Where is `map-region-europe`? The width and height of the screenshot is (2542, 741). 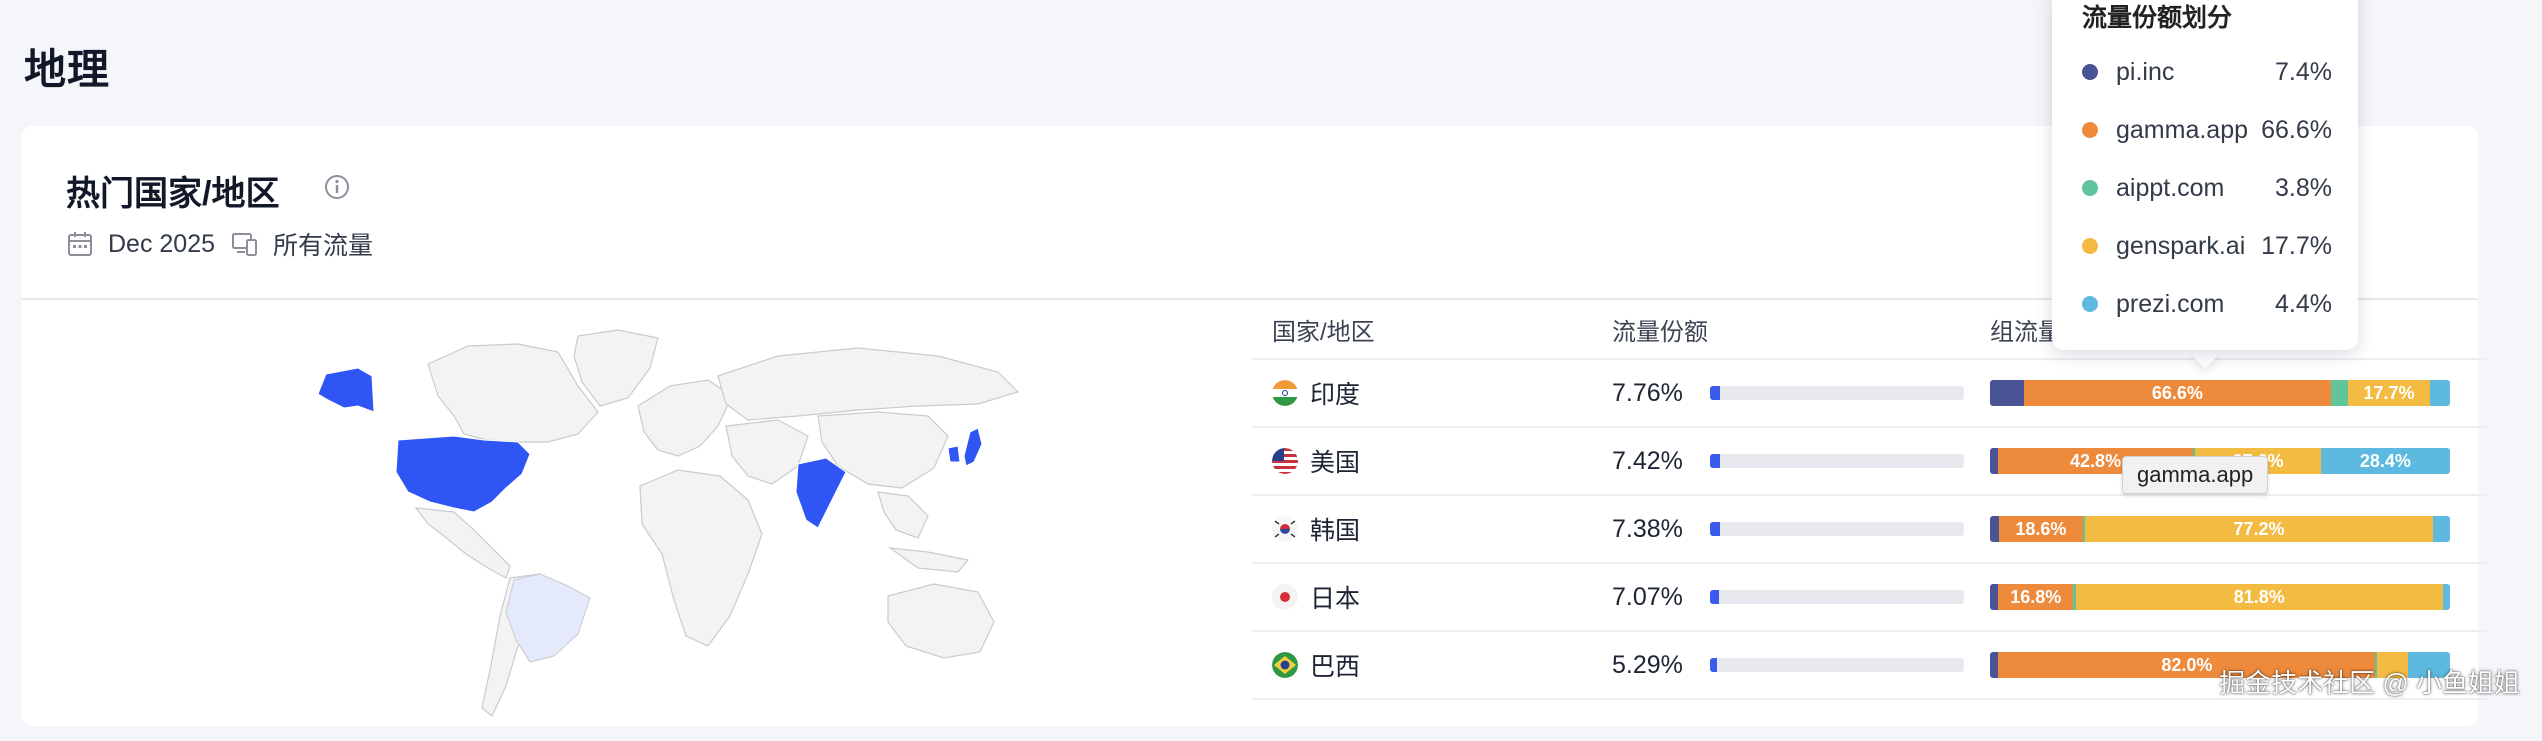 map-region-europe is located at coordinates (685, 418).